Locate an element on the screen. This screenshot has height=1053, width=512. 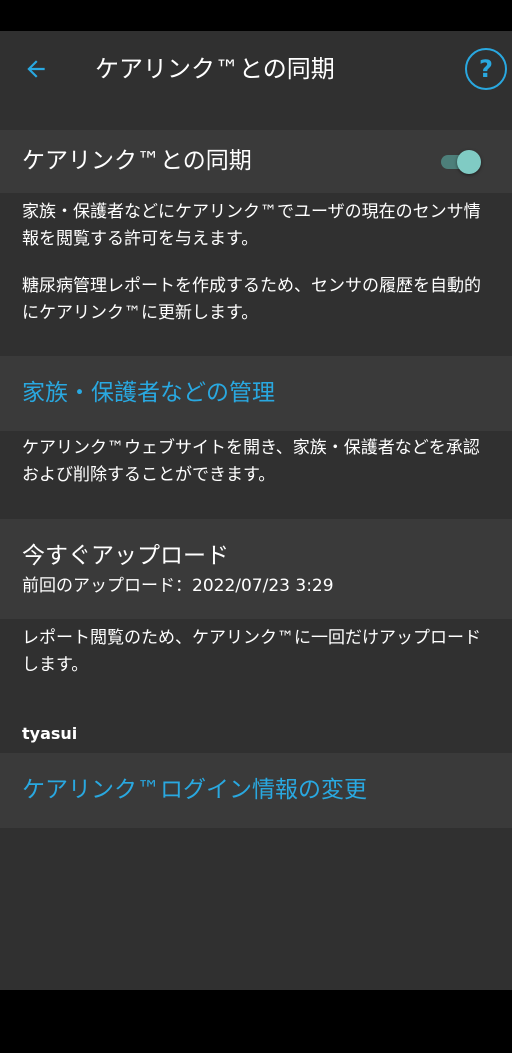
help-circle-icon: ? is located at coordinates (486, 69).